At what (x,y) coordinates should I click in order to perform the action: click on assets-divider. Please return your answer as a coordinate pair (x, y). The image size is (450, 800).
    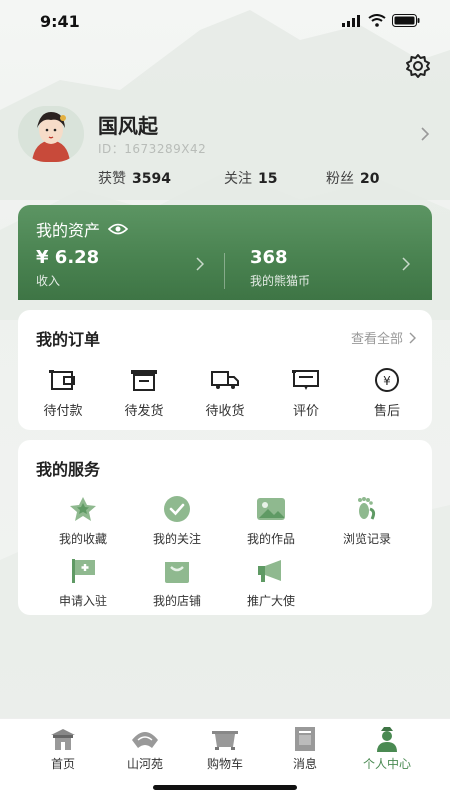
    Looking at the image, I should click on (224, 271).